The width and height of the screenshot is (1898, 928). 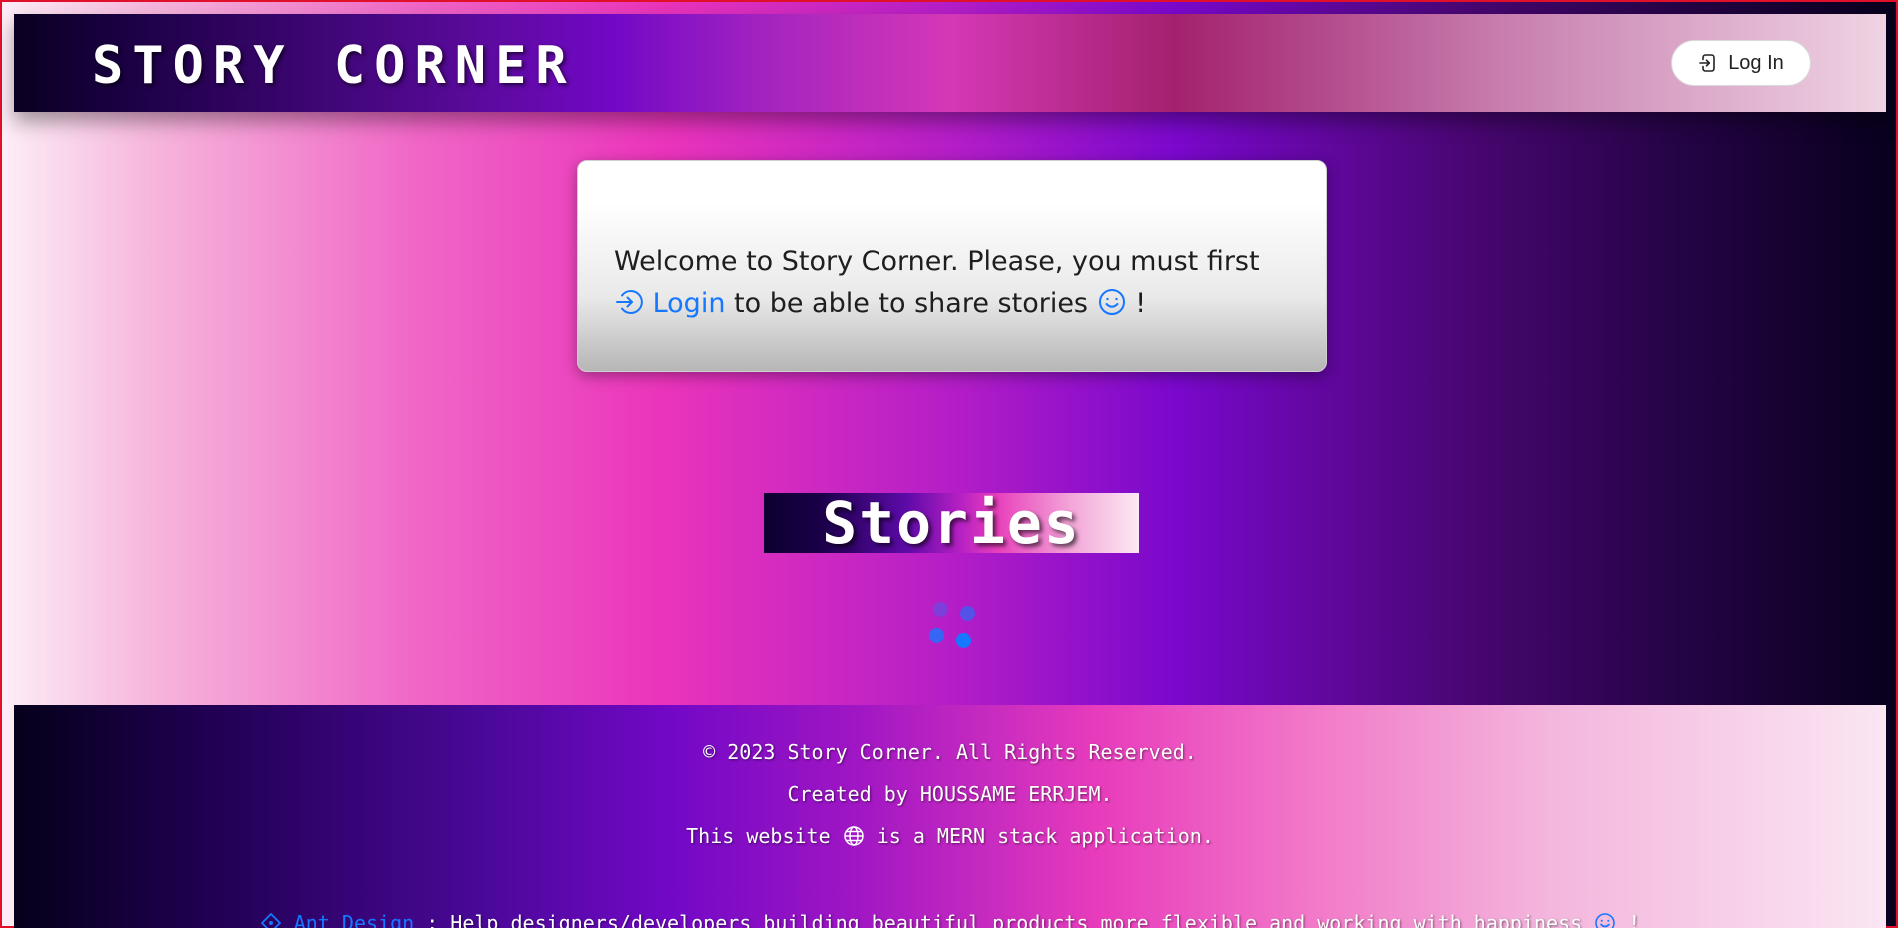 I want to click on site-title: STORY CORNER, so click(x=334, y=66).